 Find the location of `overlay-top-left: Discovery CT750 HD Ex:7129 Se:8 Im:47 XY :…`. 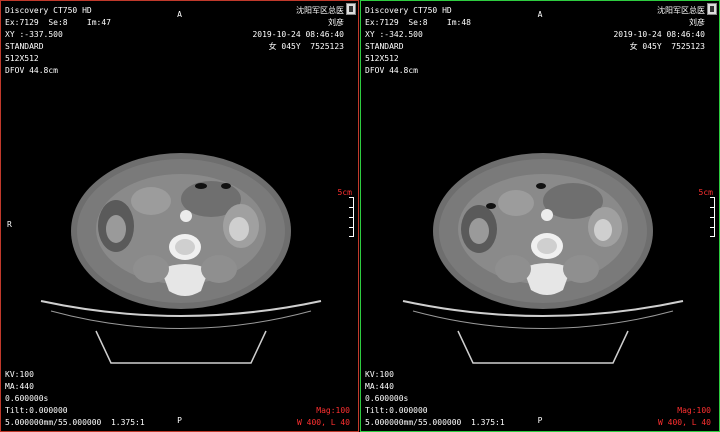

overlay-top-left: Discovery CT750 HD Ex:7129 Se:8 Im:47 XY :… is located at coordinates (58, 41).